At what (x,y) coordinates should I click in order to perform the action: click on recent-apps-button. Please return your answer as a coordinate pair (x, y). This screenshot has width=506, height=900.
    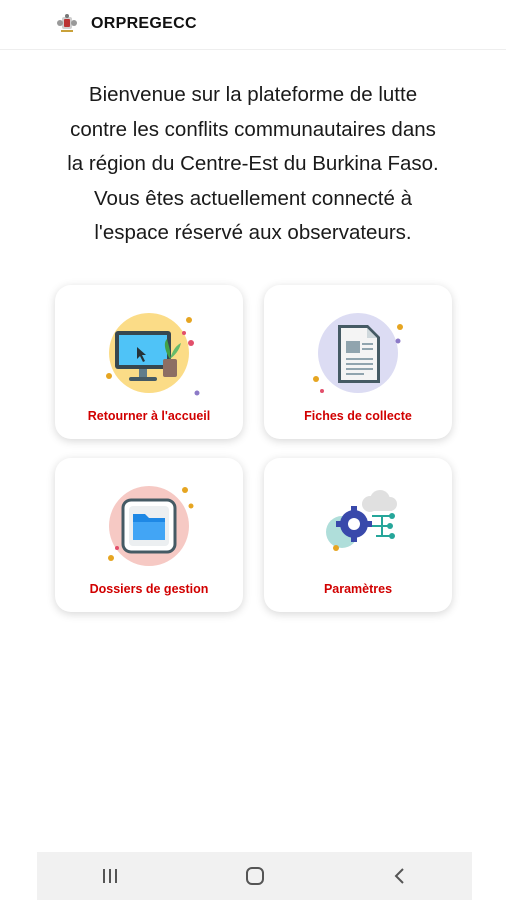
    Looking at the image, I should click on (110, 876).